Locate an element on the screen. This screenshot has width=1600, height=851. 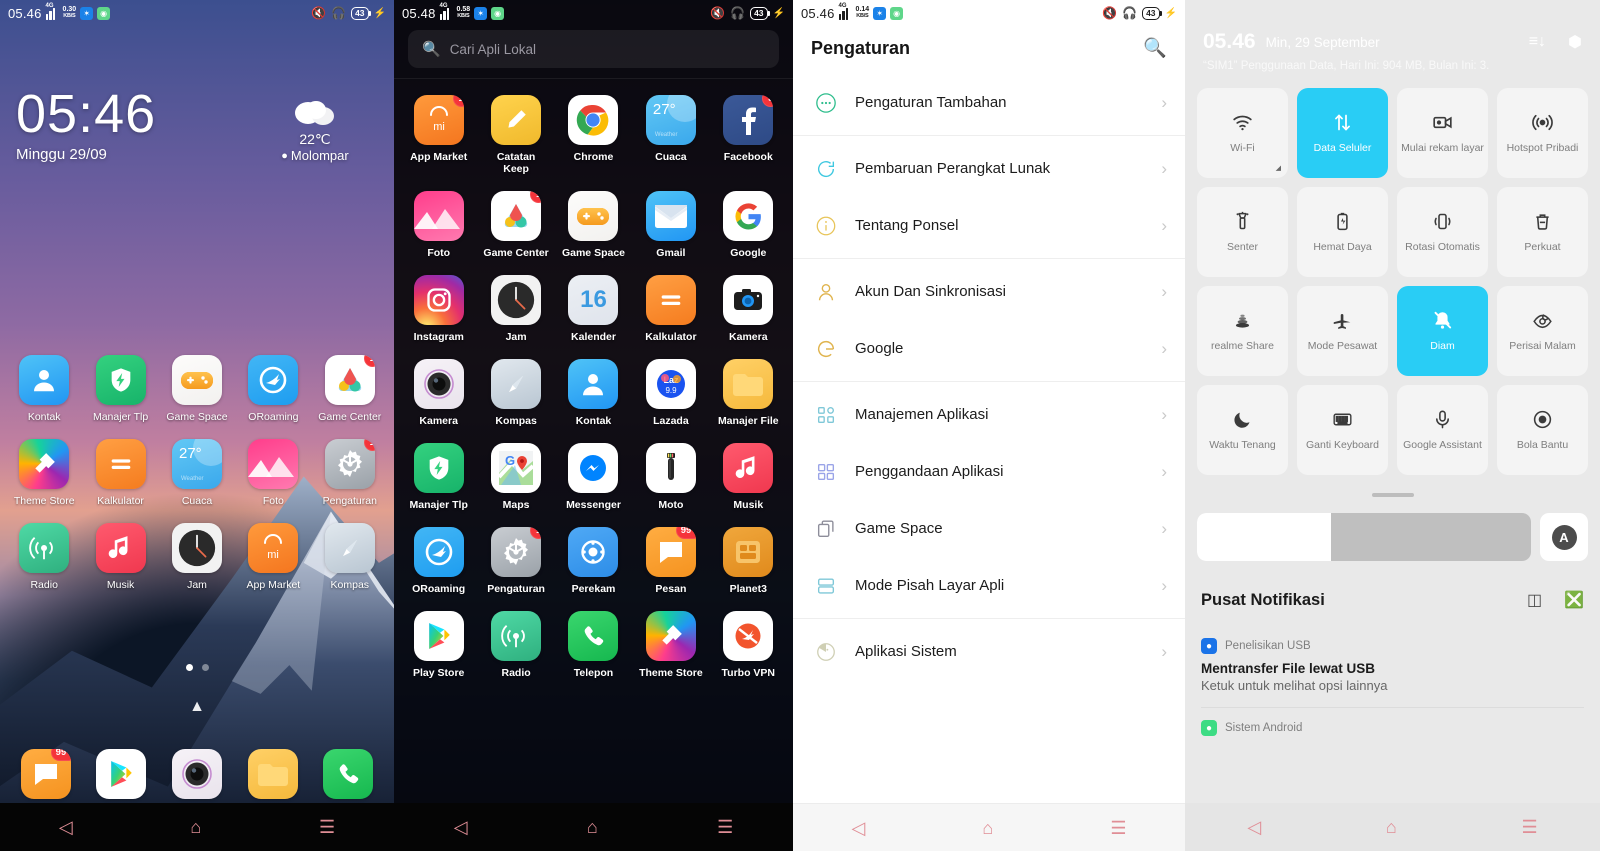
drawer-app-theme-store: Theme Store is located at coordinates (670, 645).